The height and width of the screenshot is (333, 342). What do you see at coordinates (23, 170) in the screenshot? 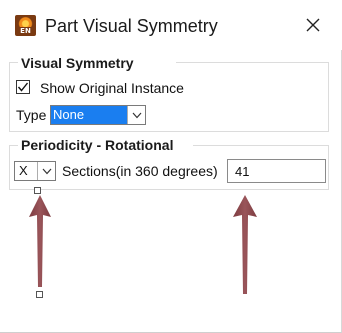
I see `axis-select-value: X` at bounding box center [23, 170].